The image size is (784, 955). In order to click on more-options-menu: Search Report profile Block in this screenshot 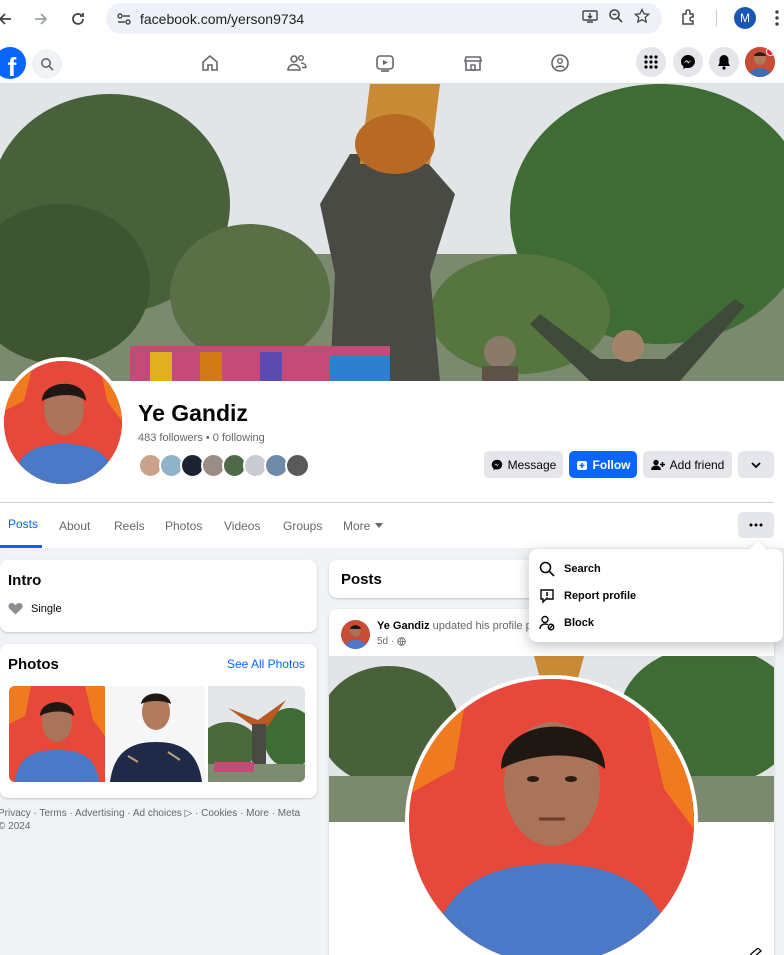, I will do `click(656, 591)`.